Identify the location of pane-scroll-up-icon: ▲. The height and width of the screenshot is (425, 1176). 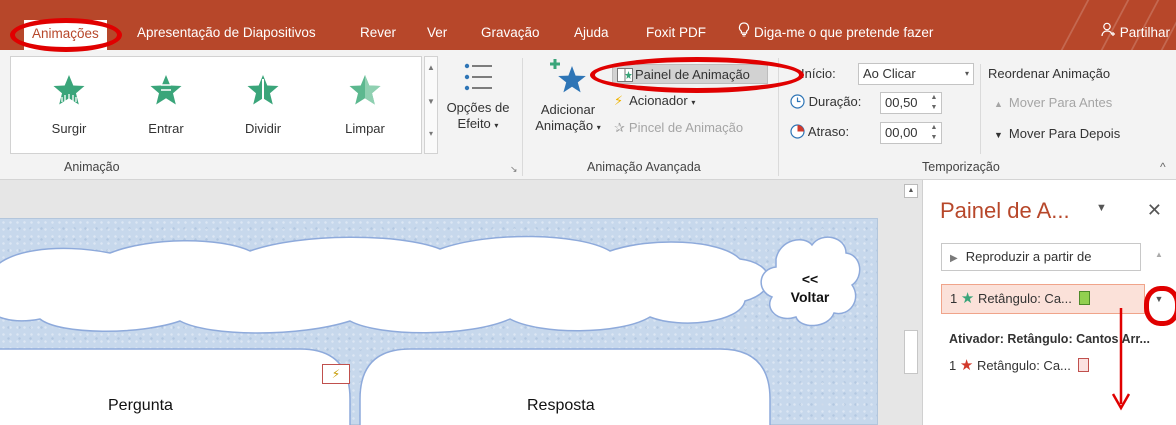
(1159, 254).